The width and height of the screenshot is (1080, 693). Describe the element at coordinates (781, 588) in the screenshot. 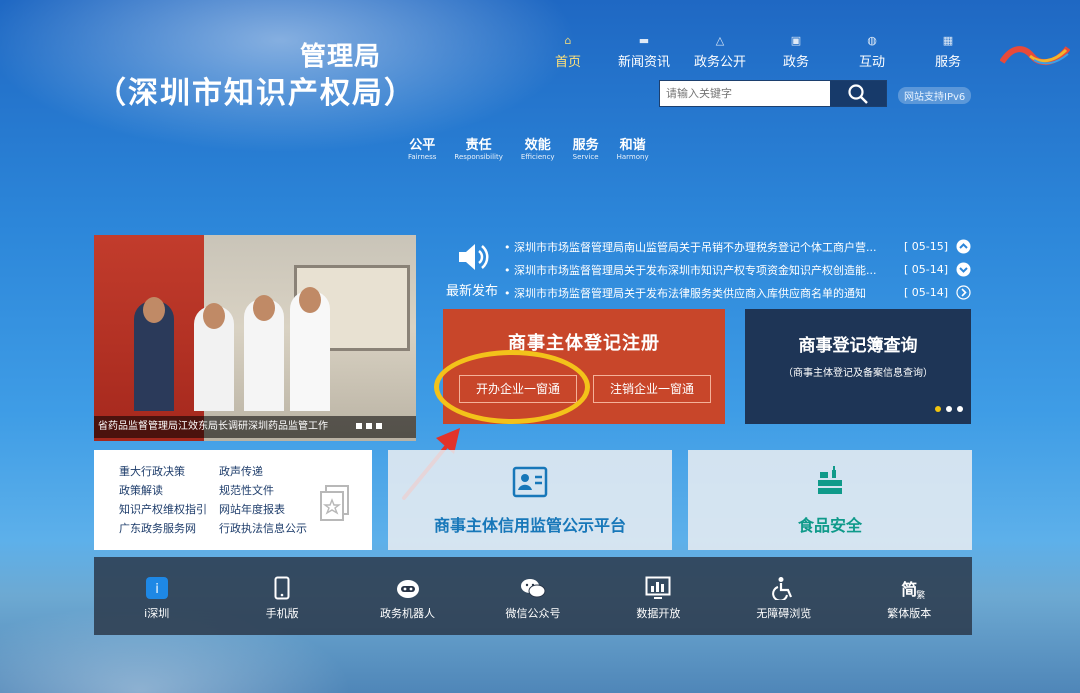

I see `accessibility-icon` at that location.